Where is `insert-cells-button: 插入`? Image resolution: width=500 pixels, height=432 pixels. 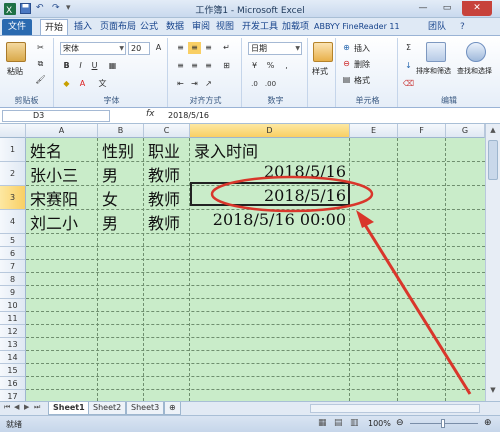
insert-cells-button: 插入 is located at coordinates (362, 48).